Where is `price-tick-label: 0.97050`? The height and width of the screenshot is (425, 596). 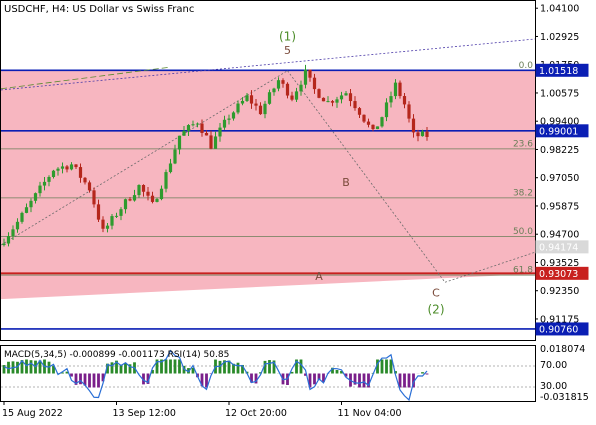 price-tick-label: 0.97050 is located at coordinates (559, 178).